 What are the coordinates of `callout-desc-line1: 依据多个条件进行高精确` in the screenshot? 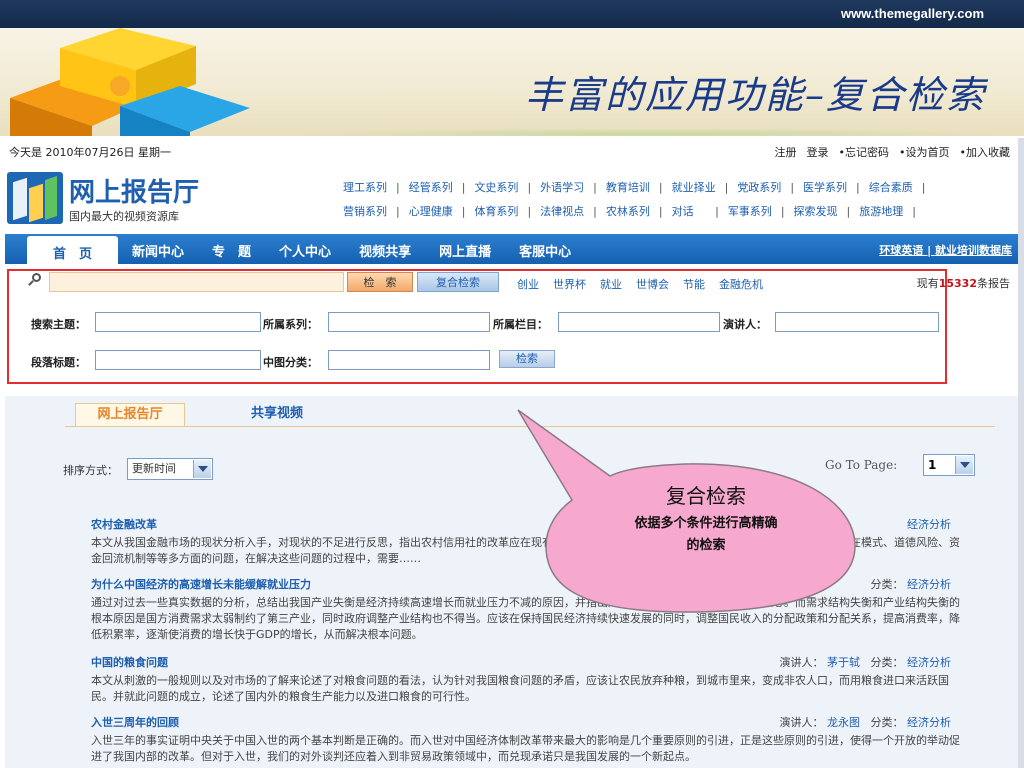 It's located at (706, 523).